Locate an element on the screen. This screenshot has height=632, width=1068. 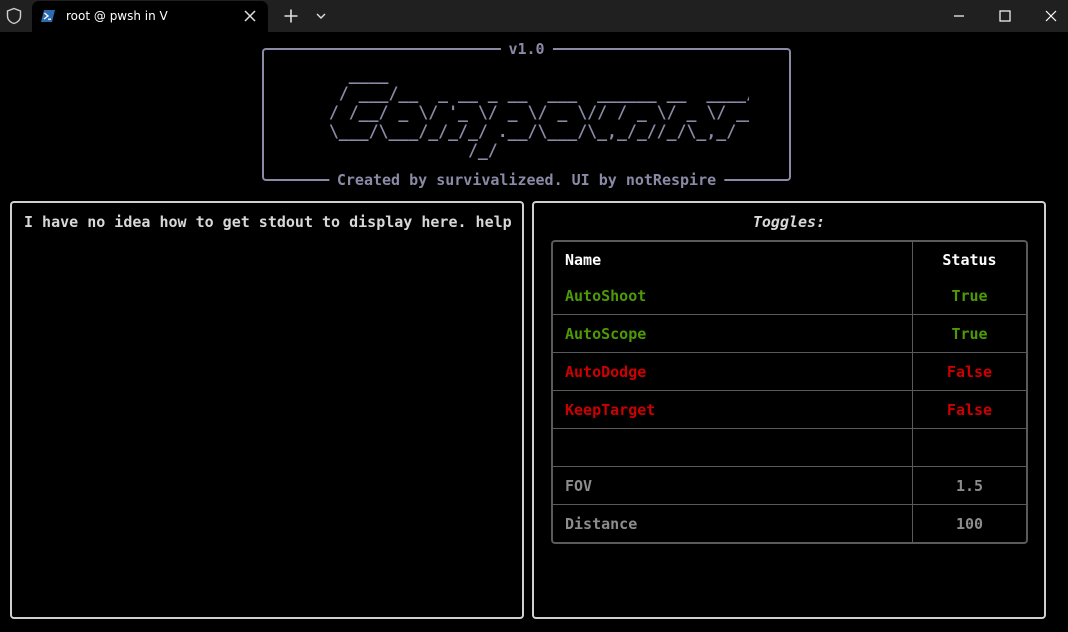
toggle-status: 1.5 is located at coordinates (969, 485).